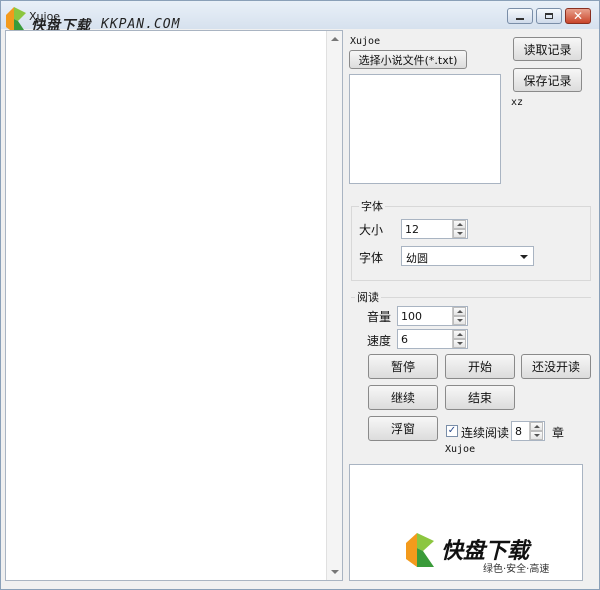 Image resolution: width=600 pixels, height=590 pixels. I want to click on volume-stepper-buttons, so click(459, 316).